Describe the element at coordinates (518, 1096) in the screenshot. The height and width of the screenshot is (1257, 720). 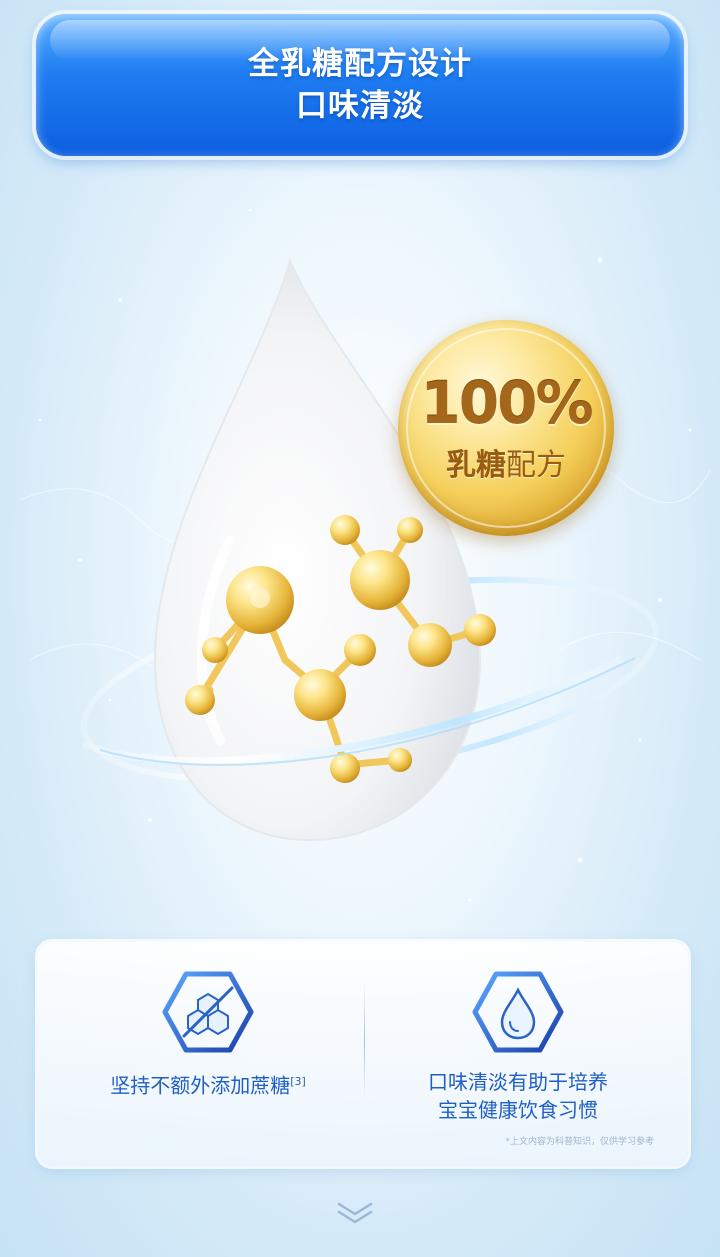
I see `feature-light-taste-text: 口味清淡有助于培养 宝宝健康饮食习惯` at that location.